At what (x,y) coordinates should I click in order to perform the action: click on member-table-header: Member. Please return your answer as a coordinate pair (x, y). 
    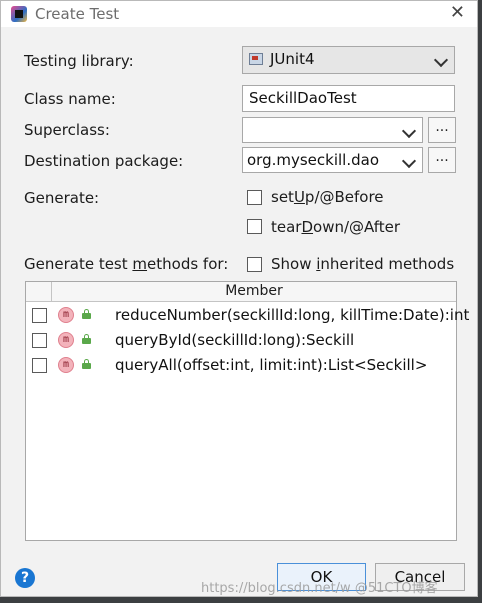
    Looking at the image, I should click on (241, 292).